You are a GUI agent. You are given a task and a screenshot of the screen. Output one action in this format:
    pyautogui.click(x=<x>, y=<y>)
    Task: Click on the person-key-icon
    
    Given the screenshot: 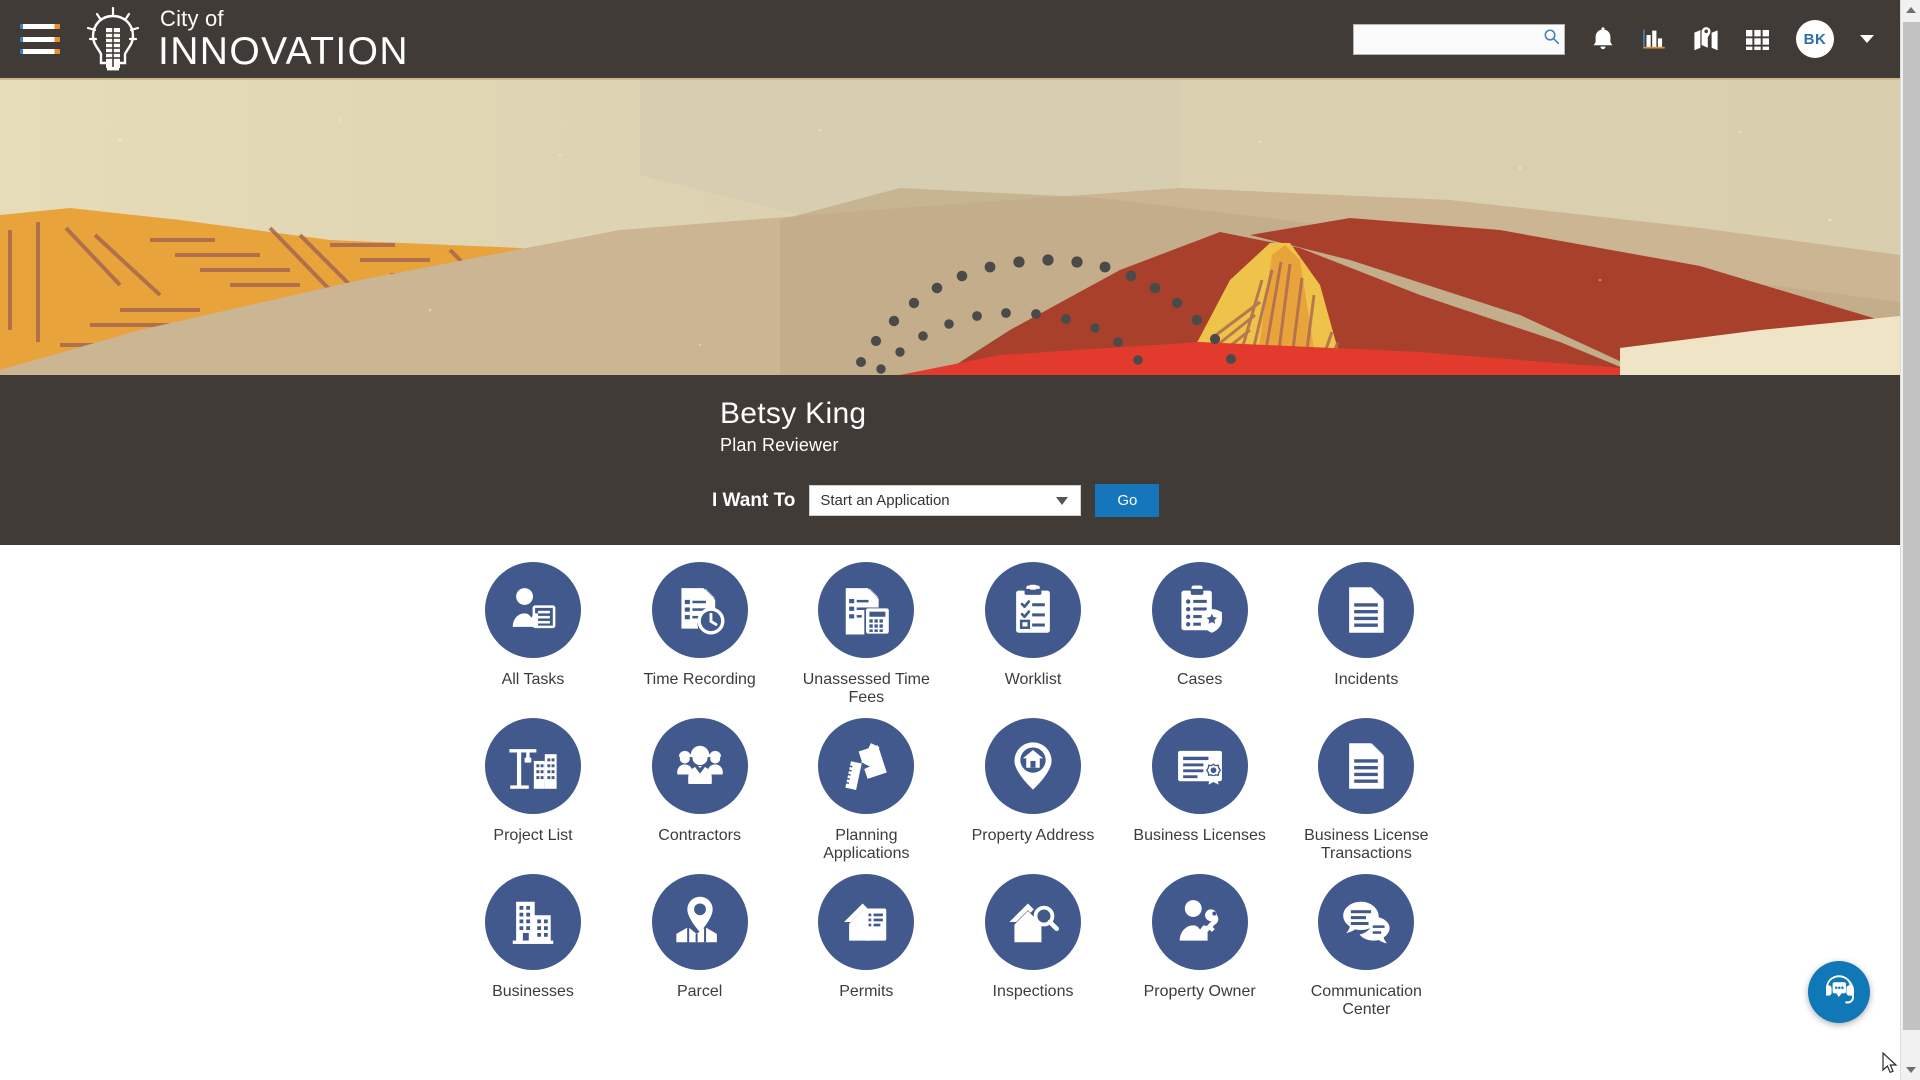 What is the action you would take?
    pyautogui.click(x=1199, y=921)
    